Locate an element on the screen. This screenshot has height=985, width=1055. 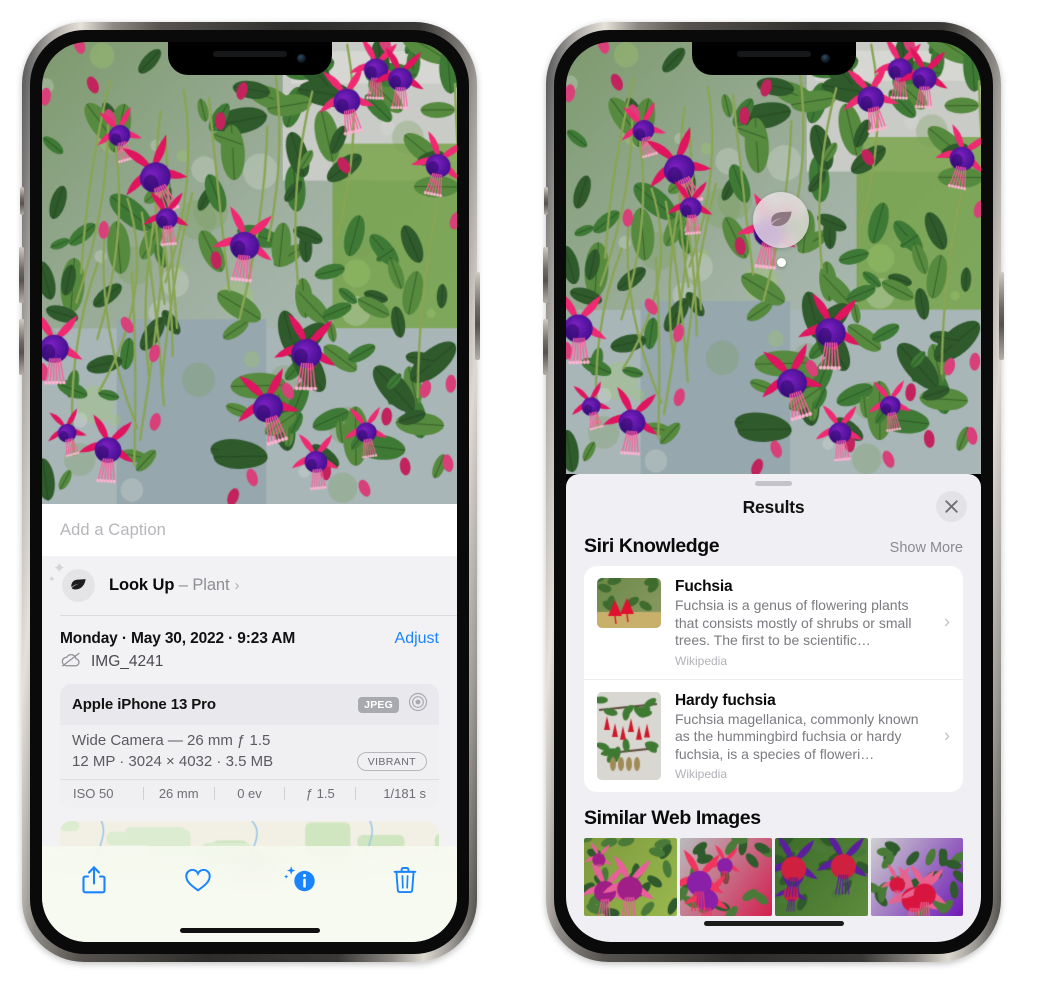
format-badge: JPEG is located at coordinates (378, 704).